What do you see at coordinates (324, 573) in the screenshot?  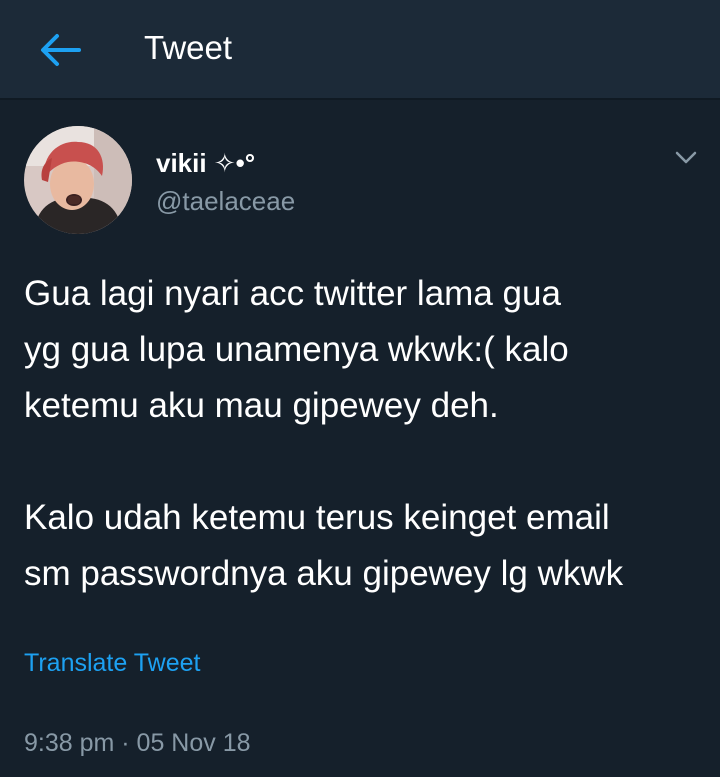 I see `tweet-text-line: sm passwordnya aku gipewey lg wkwk` at bounding box center [324, 573].